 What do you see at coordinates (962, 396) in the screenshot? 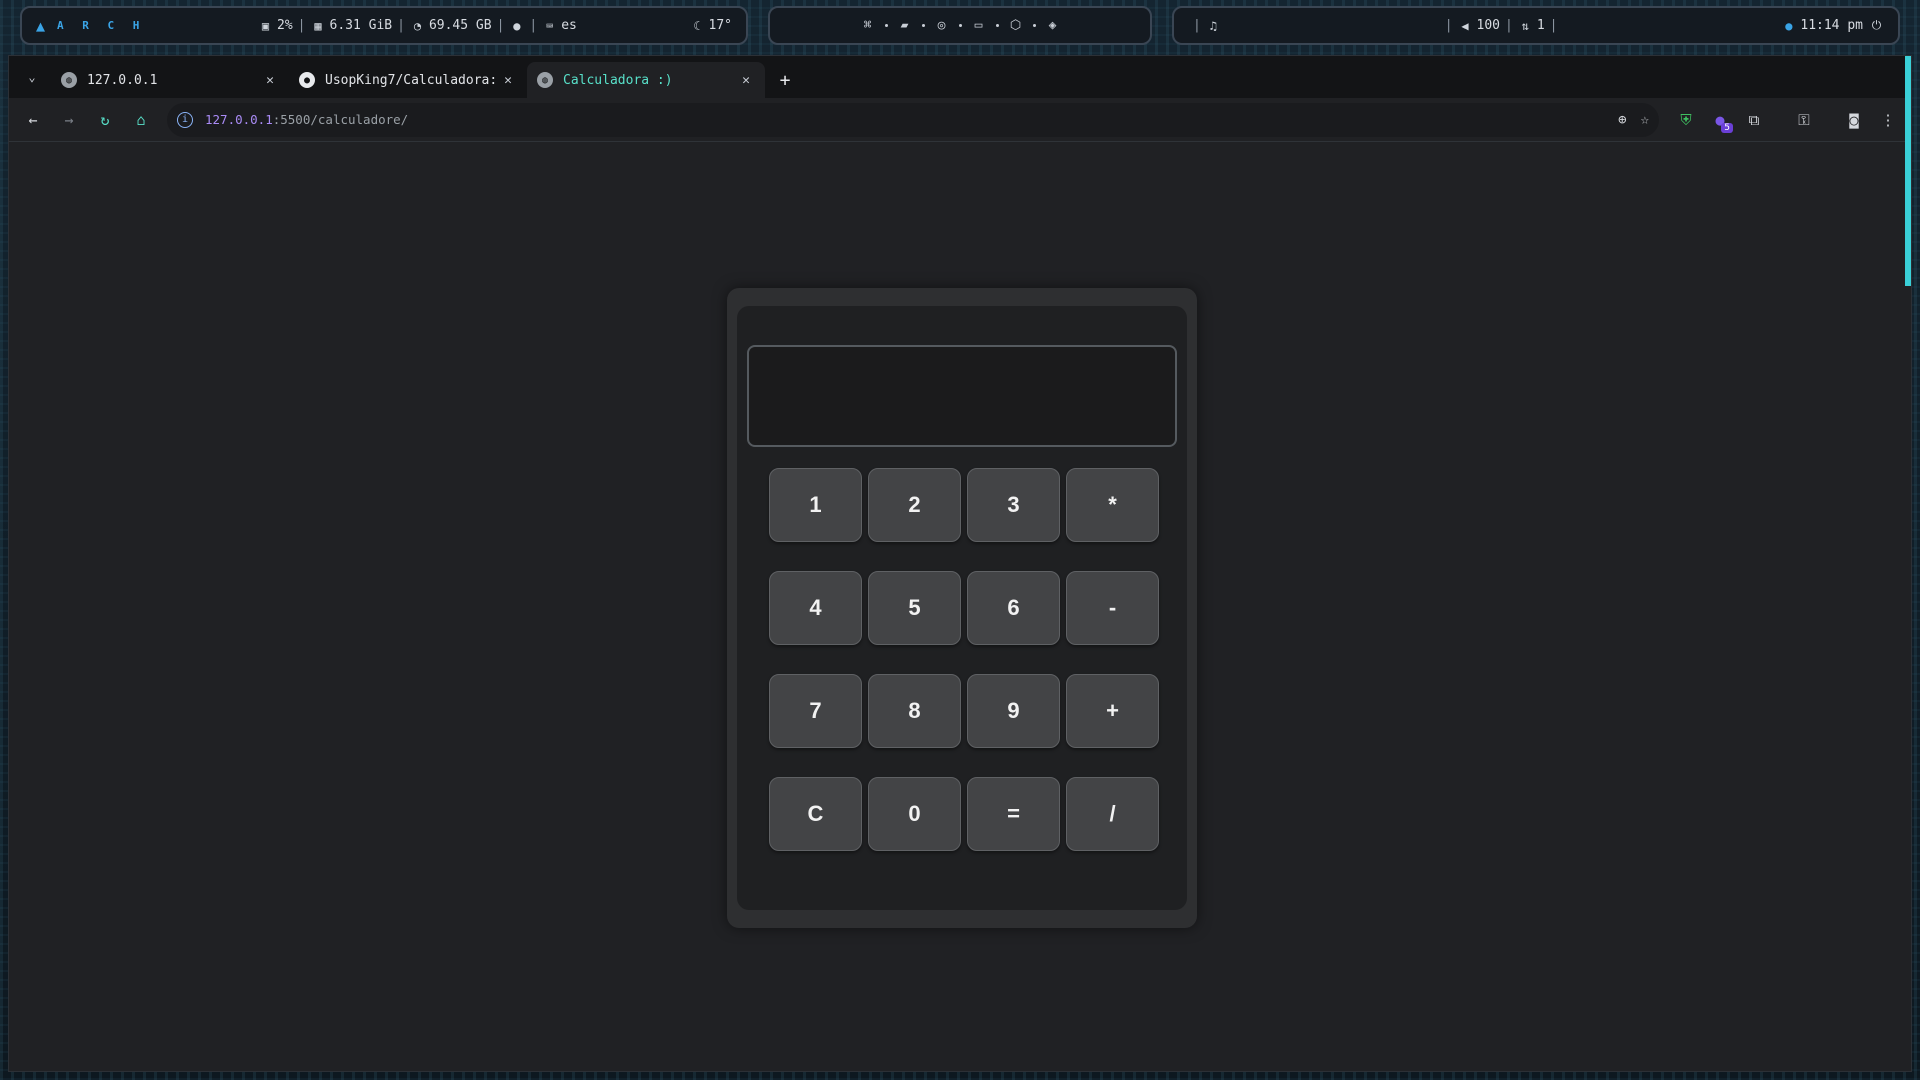
I see `calculator-display` at bounding box center [962, 396].